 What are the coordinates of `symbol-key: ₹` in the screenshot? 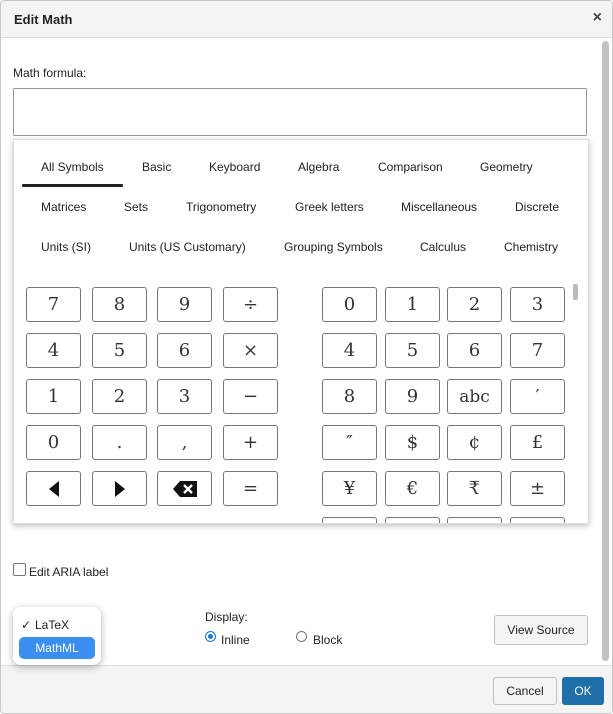 It's located at (474, 488).